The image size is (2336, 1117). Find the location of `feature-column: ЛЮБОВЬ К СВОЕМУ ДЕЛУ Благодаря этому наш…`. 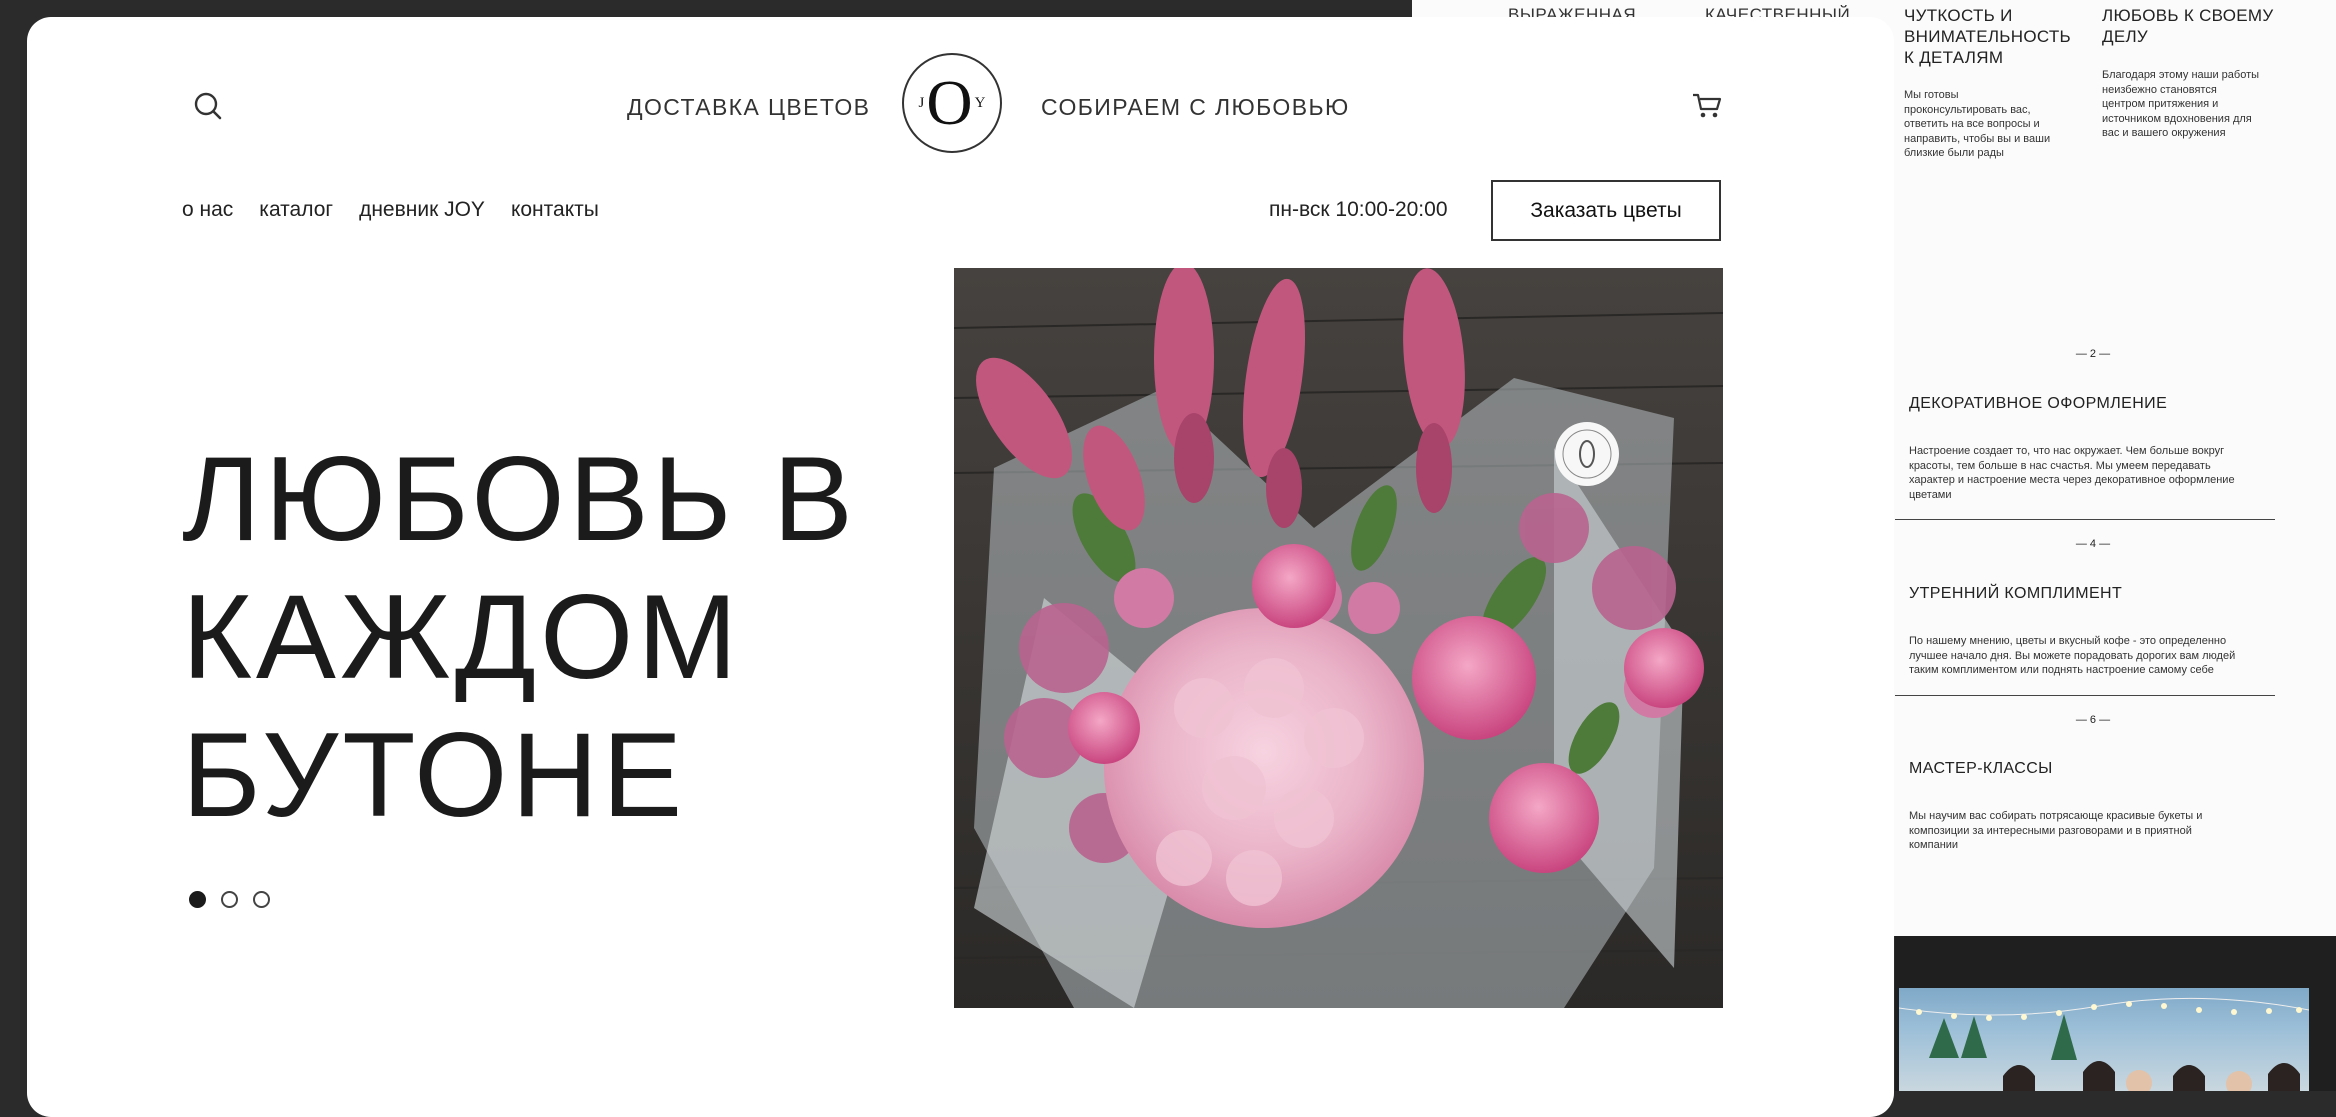

feature-column: ЛЮБОВЬ К СВОЕМУ ДЕЛУ Благодаря этому наш… is located at coordinates (2197, 73).